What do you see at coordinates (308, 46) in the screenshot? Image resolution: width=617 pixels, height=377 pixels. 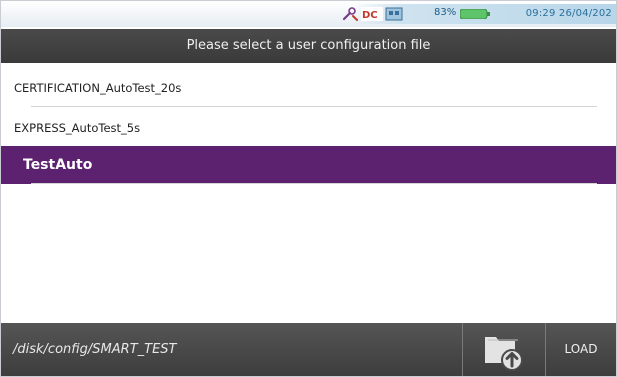 I see `dialog-title: Please select a user configuration file` at bounding box center [308, 46].